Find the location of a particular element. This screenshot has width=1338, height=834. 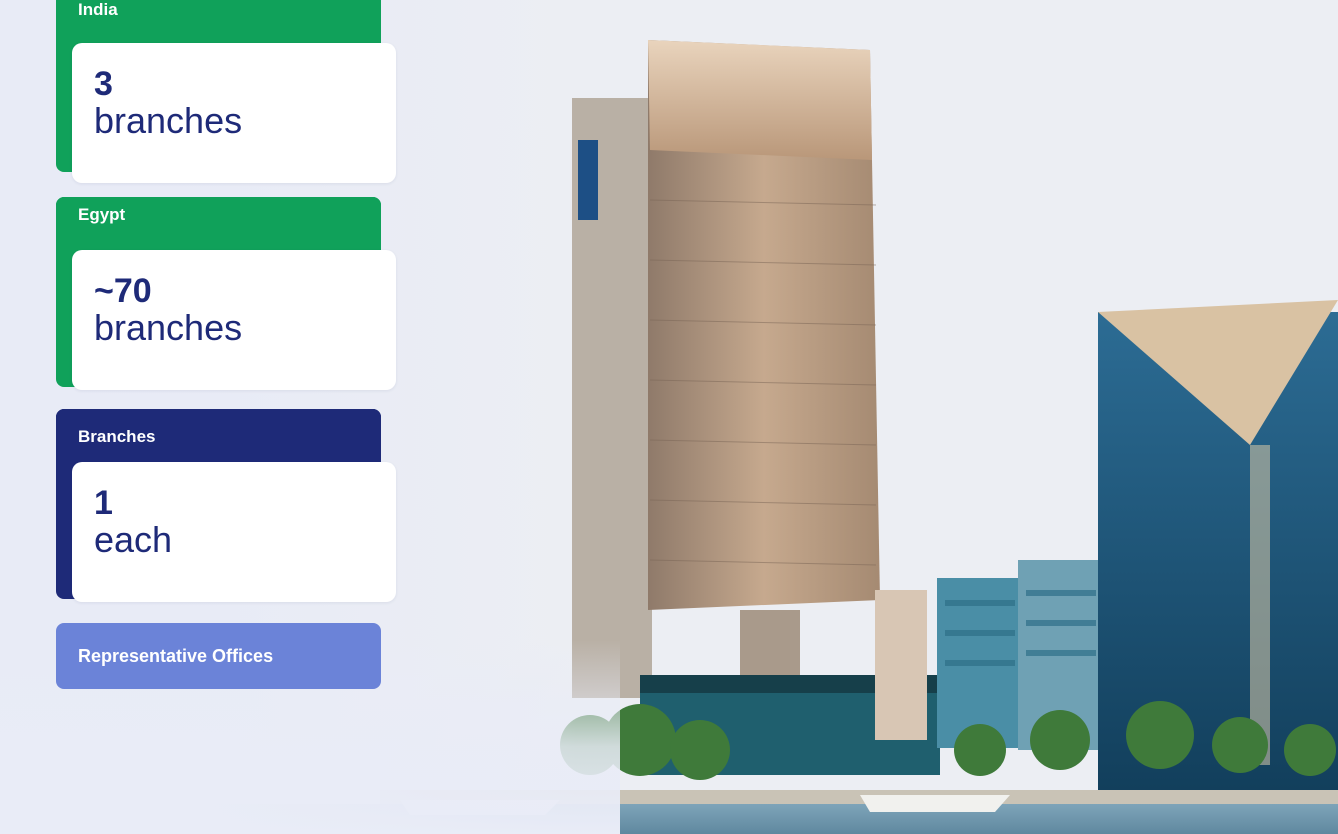

representative-offices-label: Representative Offices is located at coordinates (176, 656).